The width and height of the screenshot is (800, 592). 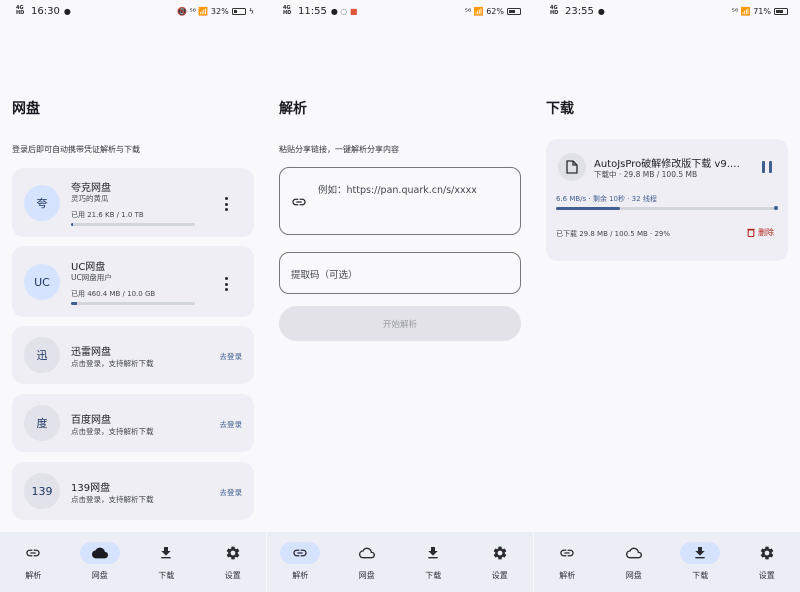 I want to click on page-title: 下载, so click(x=560, y=109).